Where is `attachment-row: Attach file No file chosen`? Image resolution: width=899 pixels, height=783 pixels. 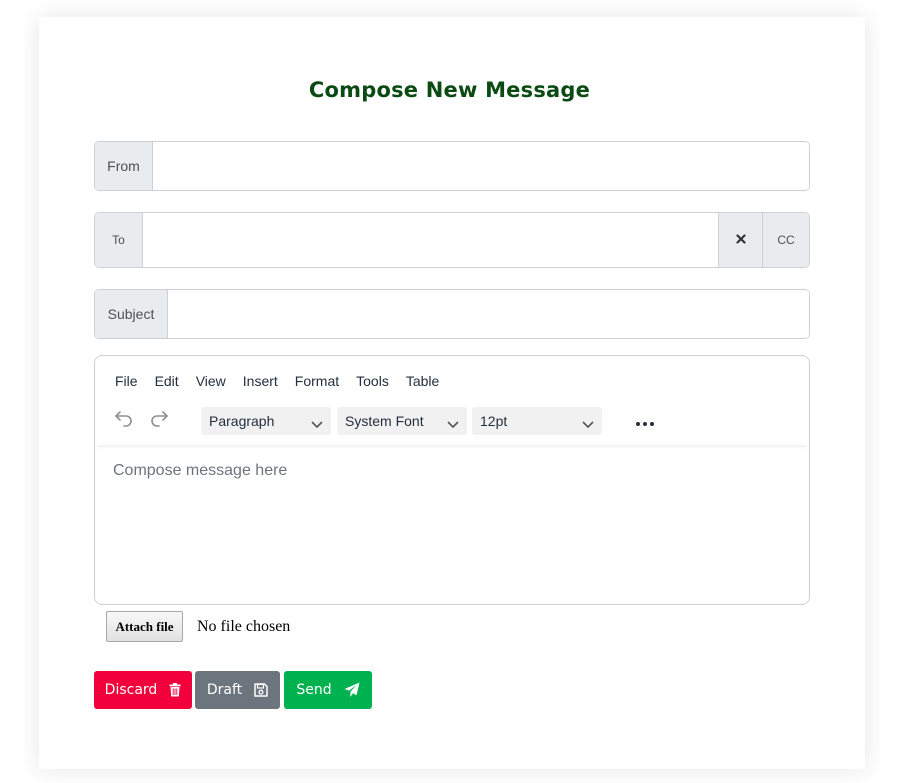
attachment-row: Attach file No file chosen is located at coordinates (198, 626).